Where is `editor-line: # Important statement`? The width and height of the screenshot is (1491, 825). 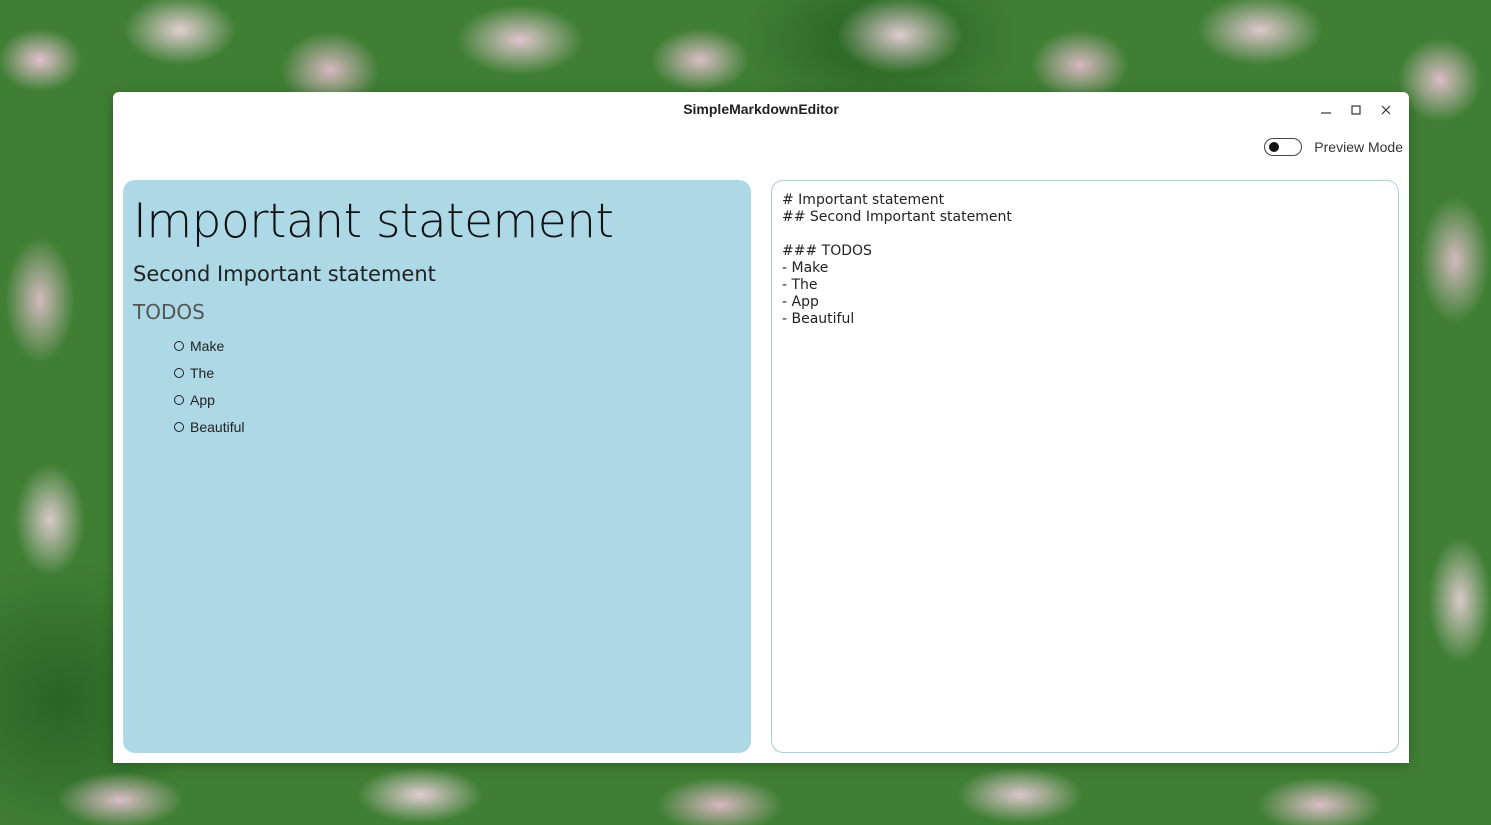 editor-line: # Important statement is located at coordinates (863, 200).